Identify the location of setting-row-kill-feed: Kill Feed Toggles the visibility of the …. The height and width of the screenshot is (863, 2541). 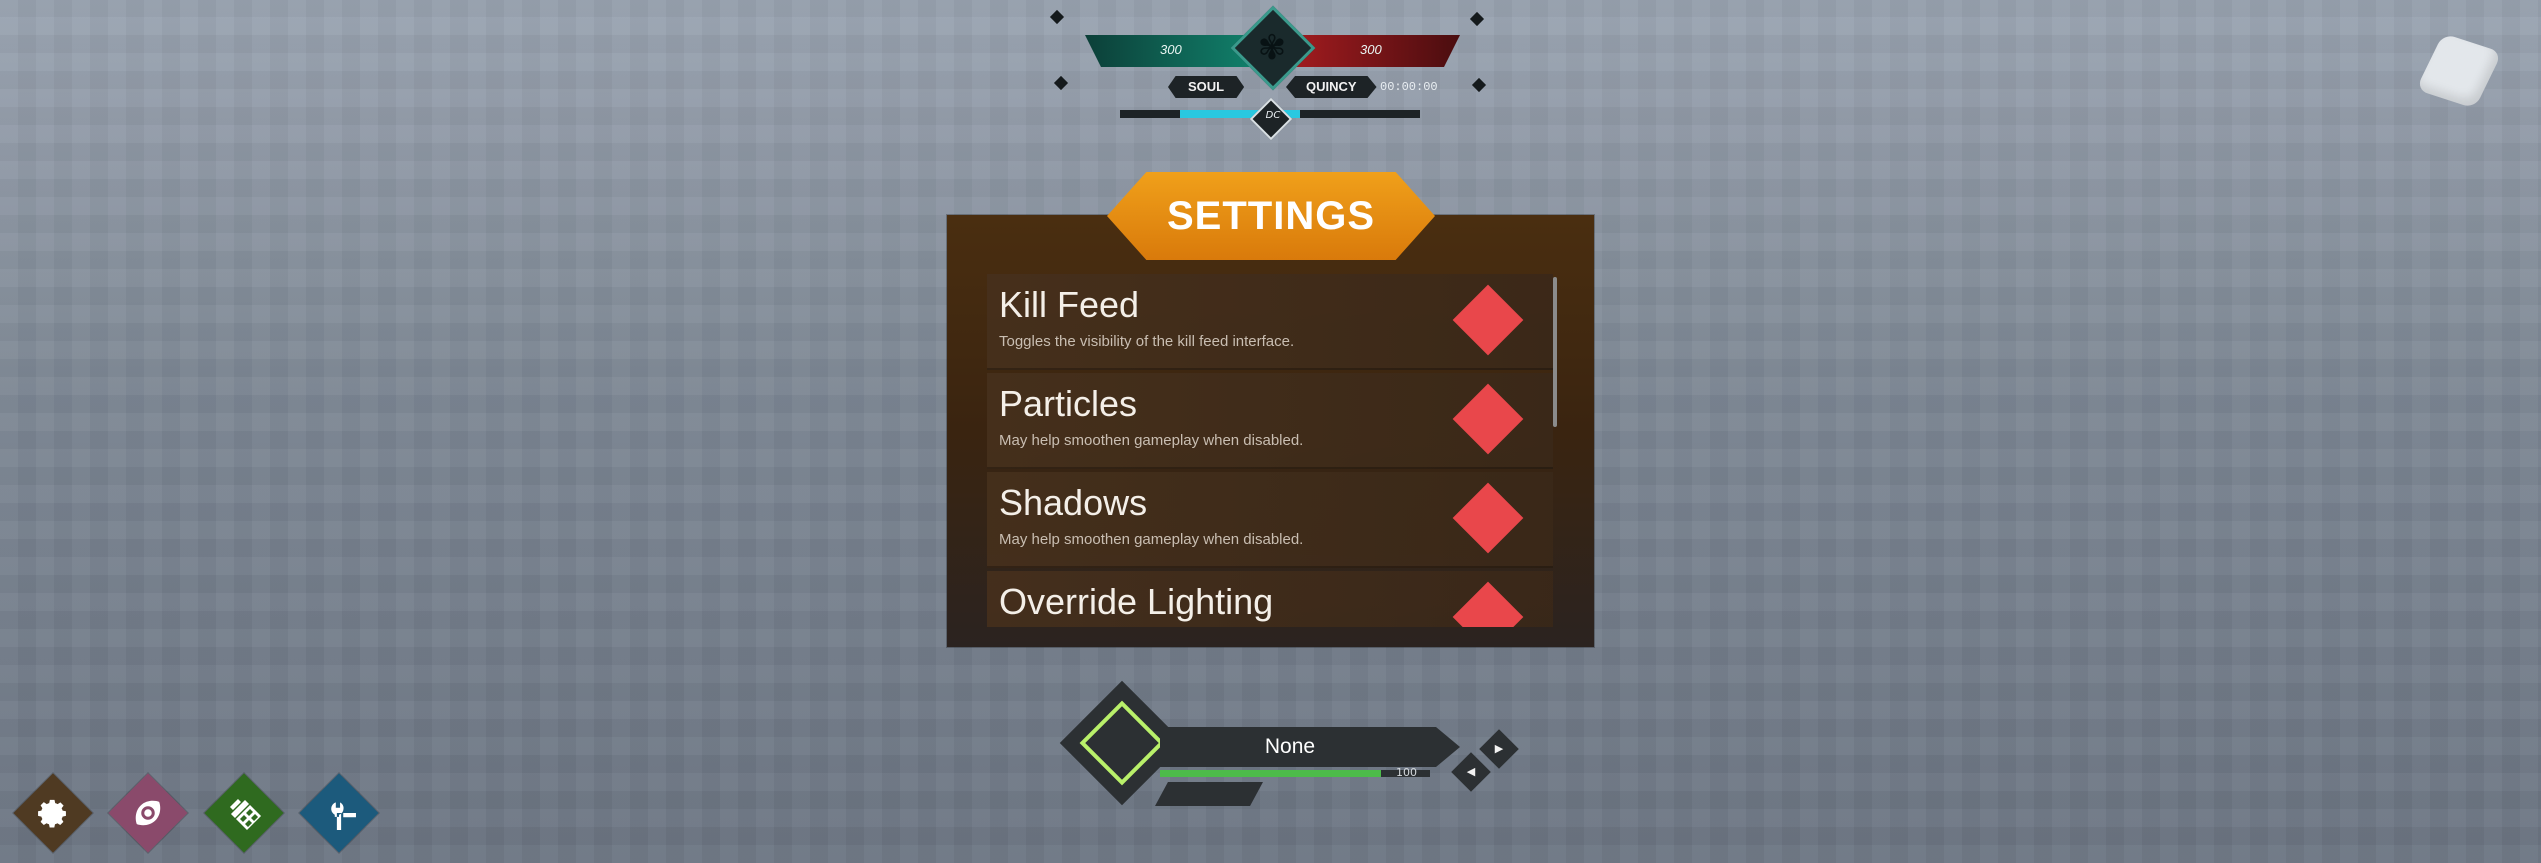
(1270, 322).